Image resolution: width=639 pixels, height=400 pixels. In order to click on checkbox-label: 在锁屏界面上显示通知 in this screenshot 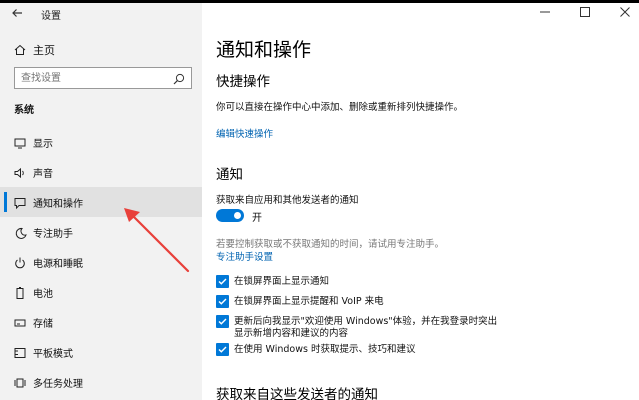, I will do `click(282, 281)`.